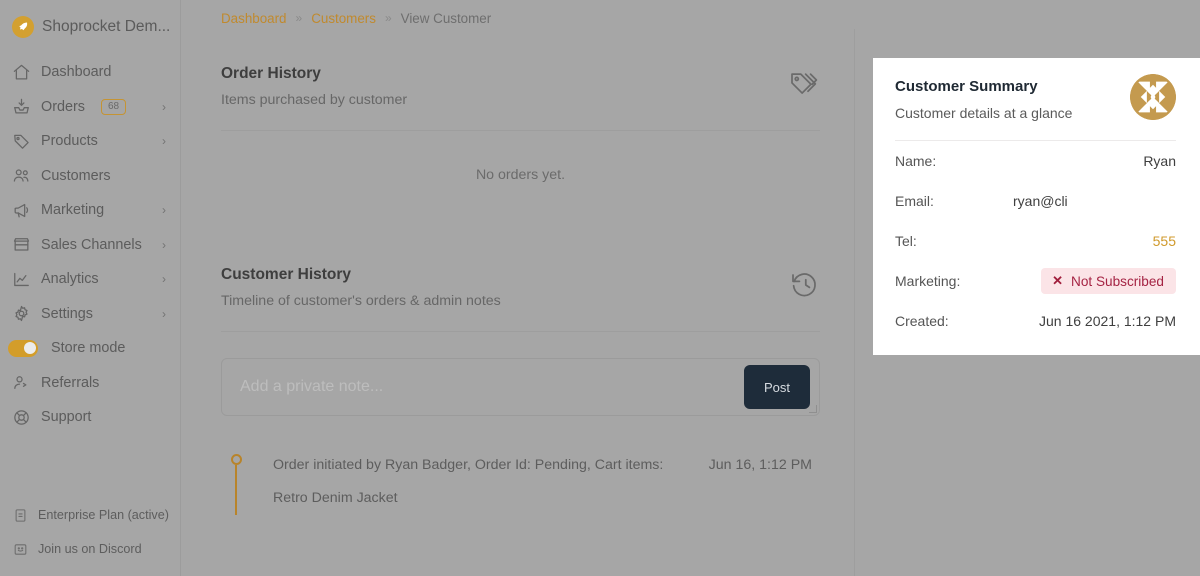 The image size is (1200, 576). What do you see at coordinates (906, 241) in the screenshot?
I see `summary-key: Tel:` at bounding box center [906, 241].